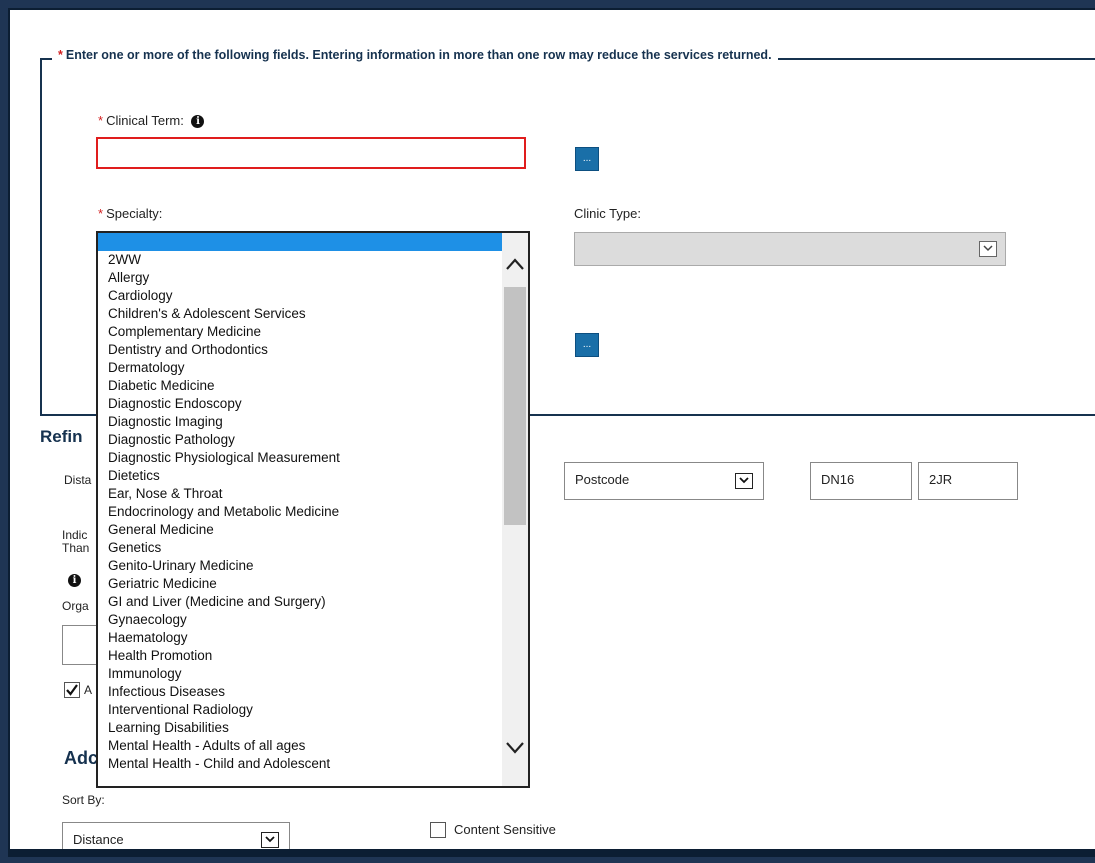 The image size is (1095, 863). Describe the element at coordinates (76, 548) in the screenshot. I see `indicate-label-line2: Than` at that location.